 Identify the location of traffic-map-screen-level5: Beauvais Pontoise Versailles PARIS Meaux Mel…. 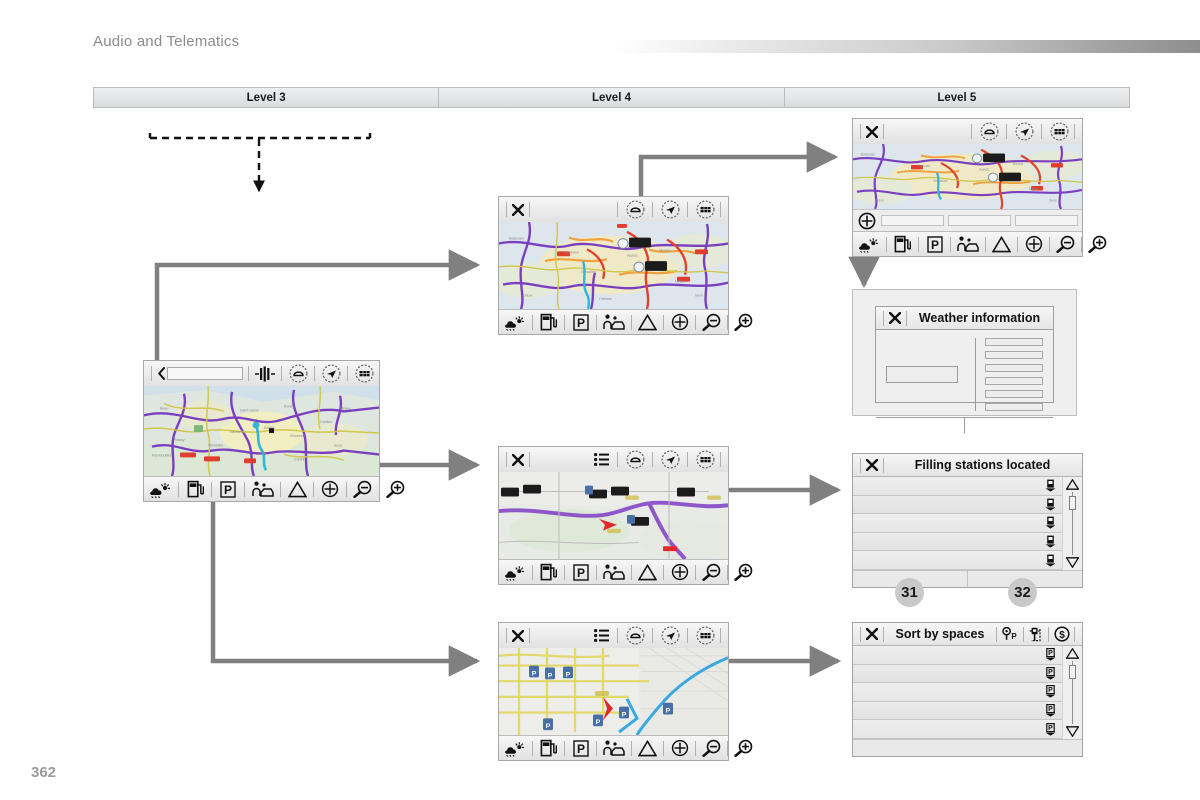
(979, 187).